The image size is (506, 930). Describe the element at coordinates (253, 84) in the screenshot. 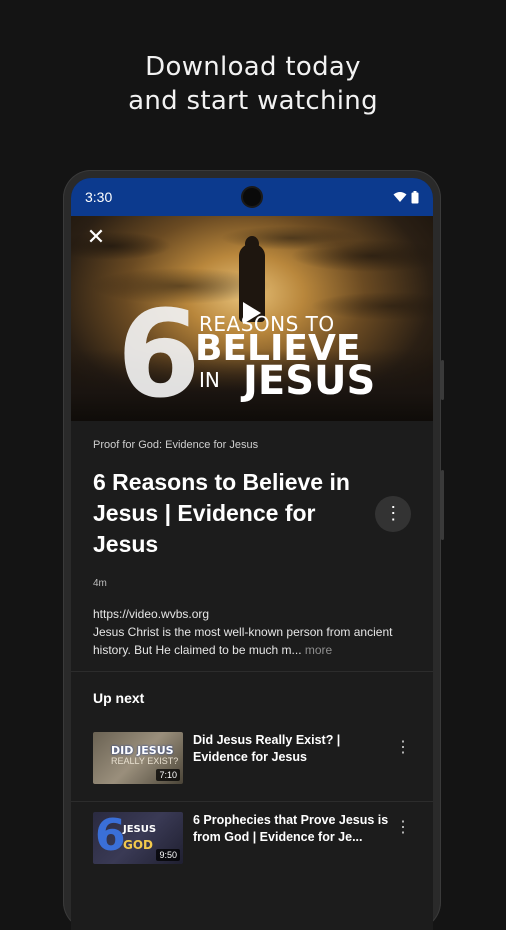

I see `promo-headline: Download today and start watching` at that location.